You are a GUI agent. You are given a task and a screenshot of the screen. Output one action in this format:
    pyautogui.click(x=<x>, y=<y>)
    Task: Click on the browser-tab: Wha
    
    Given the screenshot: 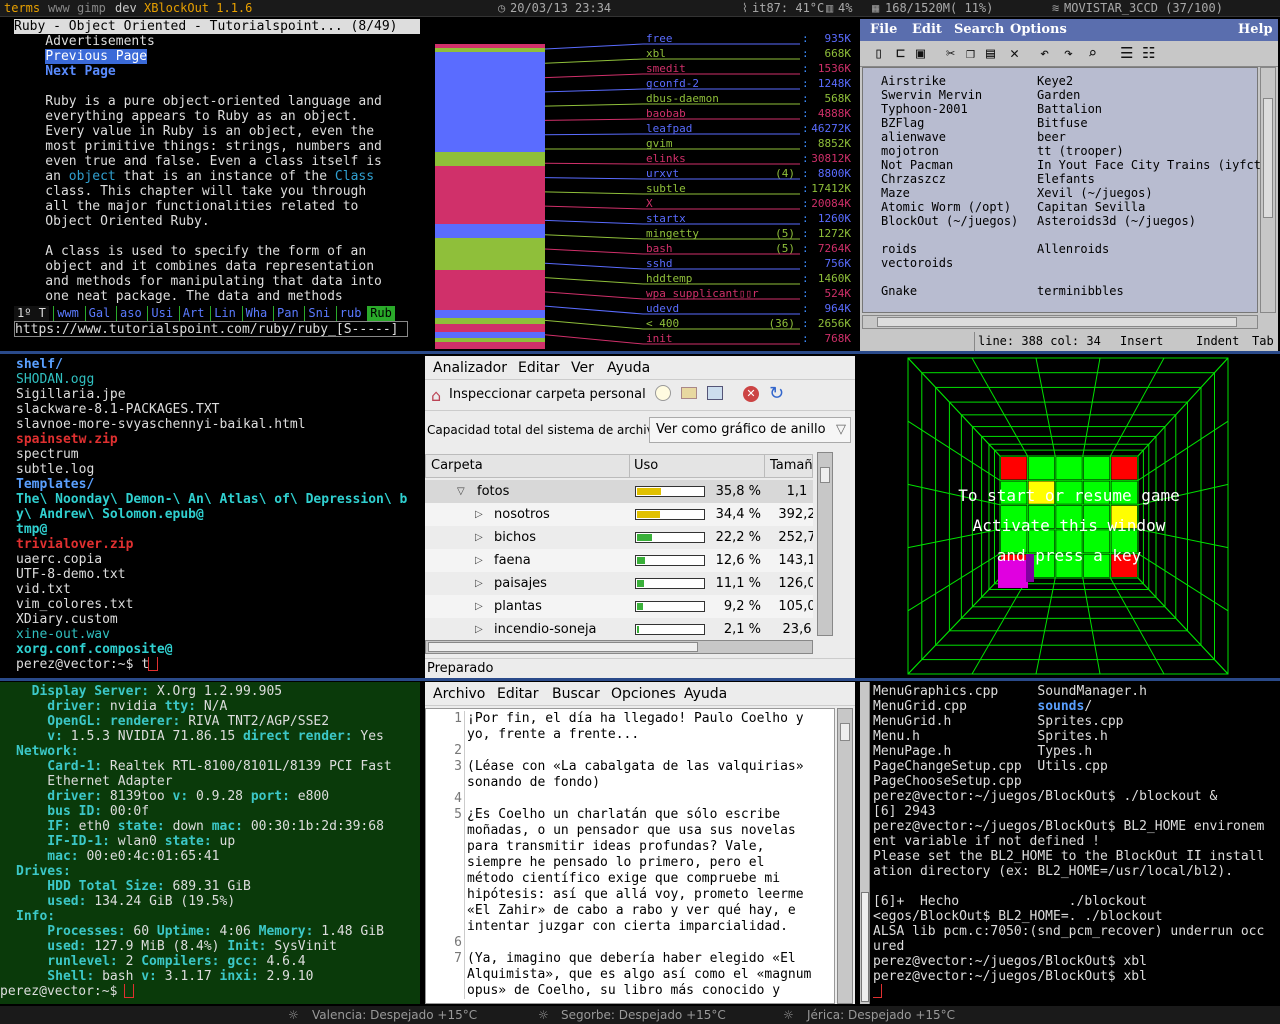 What is the action you would take?
    pyautogui.click(x=256, y=313)
    